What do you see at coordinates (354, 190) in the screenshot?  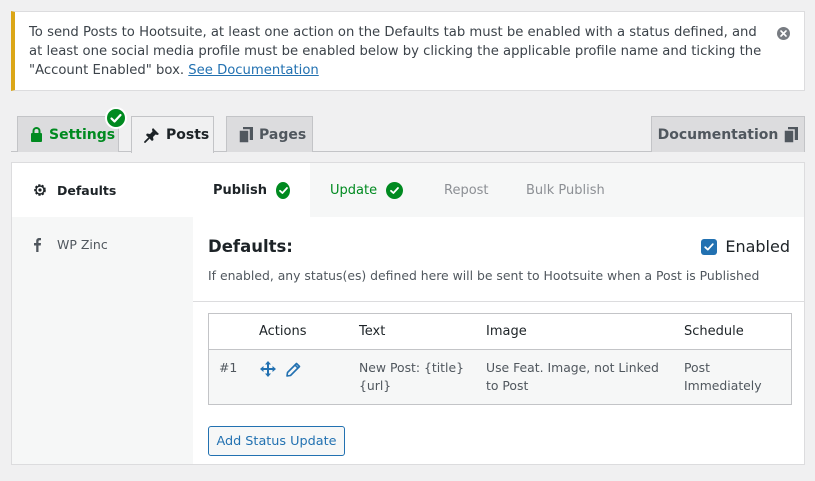 I see `tab-update-label: Update` at bounding box center [354, 190].